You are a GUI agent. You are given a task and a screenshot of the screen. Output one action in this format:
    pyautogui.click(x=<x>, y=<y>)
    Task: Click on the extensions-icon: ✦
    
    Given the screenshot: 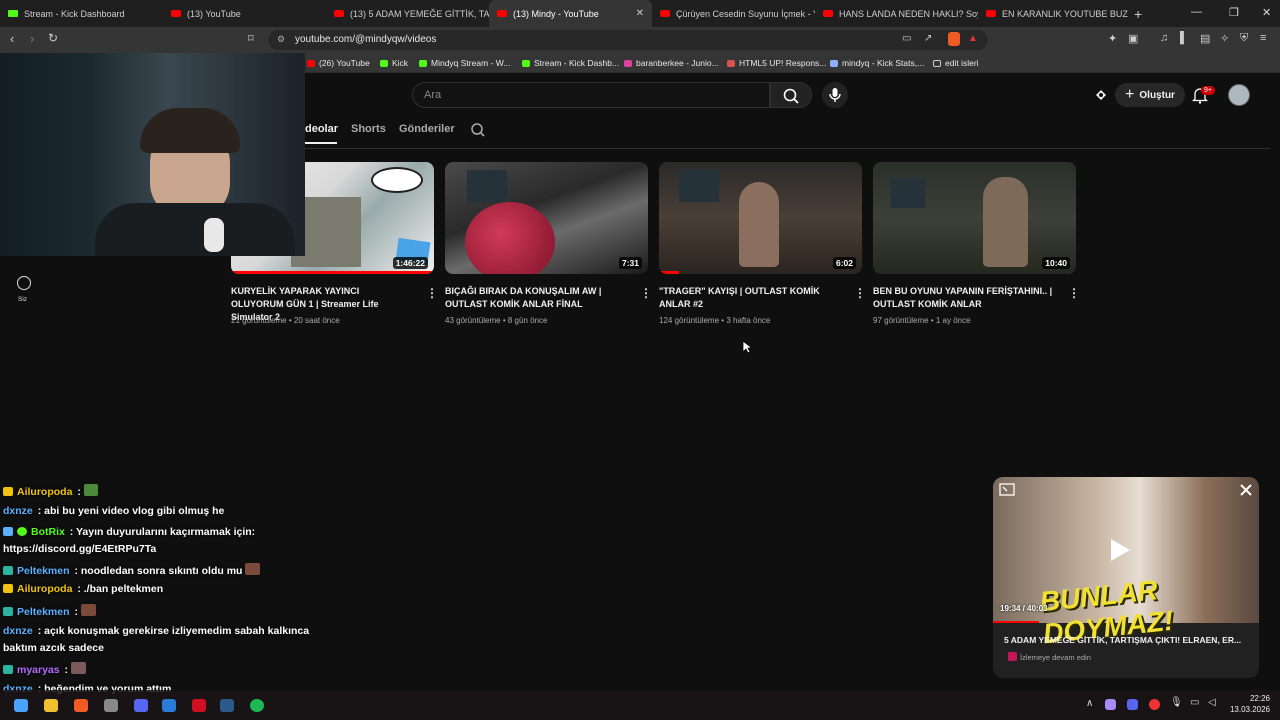 What is the action you would take?
    pyautogui.click(x=1112, y=38)
    